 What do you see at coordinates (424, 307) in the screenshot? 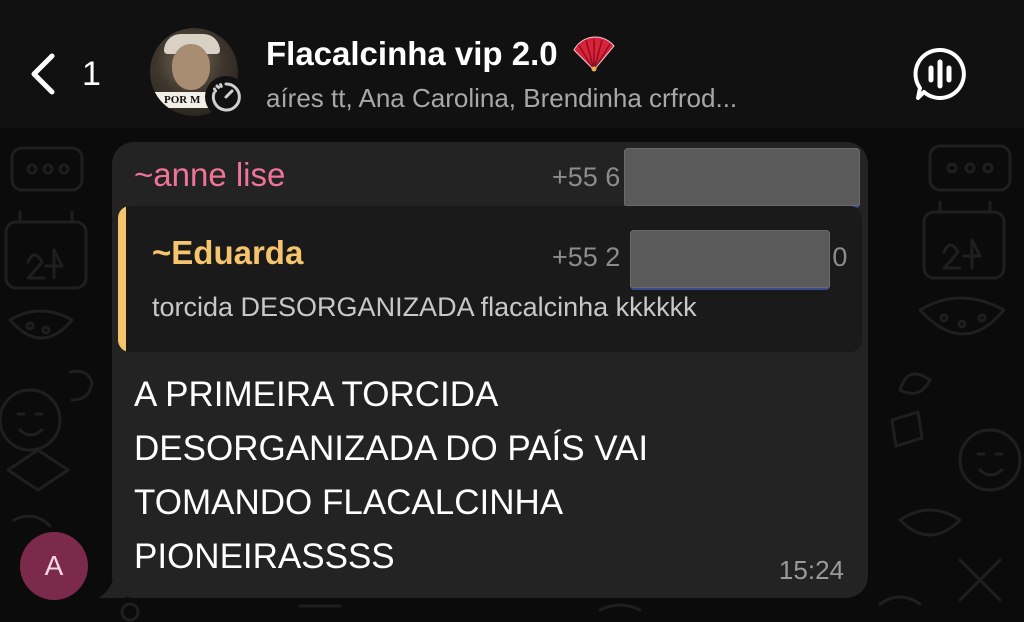
I see `quoted-text: torcida DESORGANIZADA flacalcinha kkkkkk` at bounding box center [424, 307].